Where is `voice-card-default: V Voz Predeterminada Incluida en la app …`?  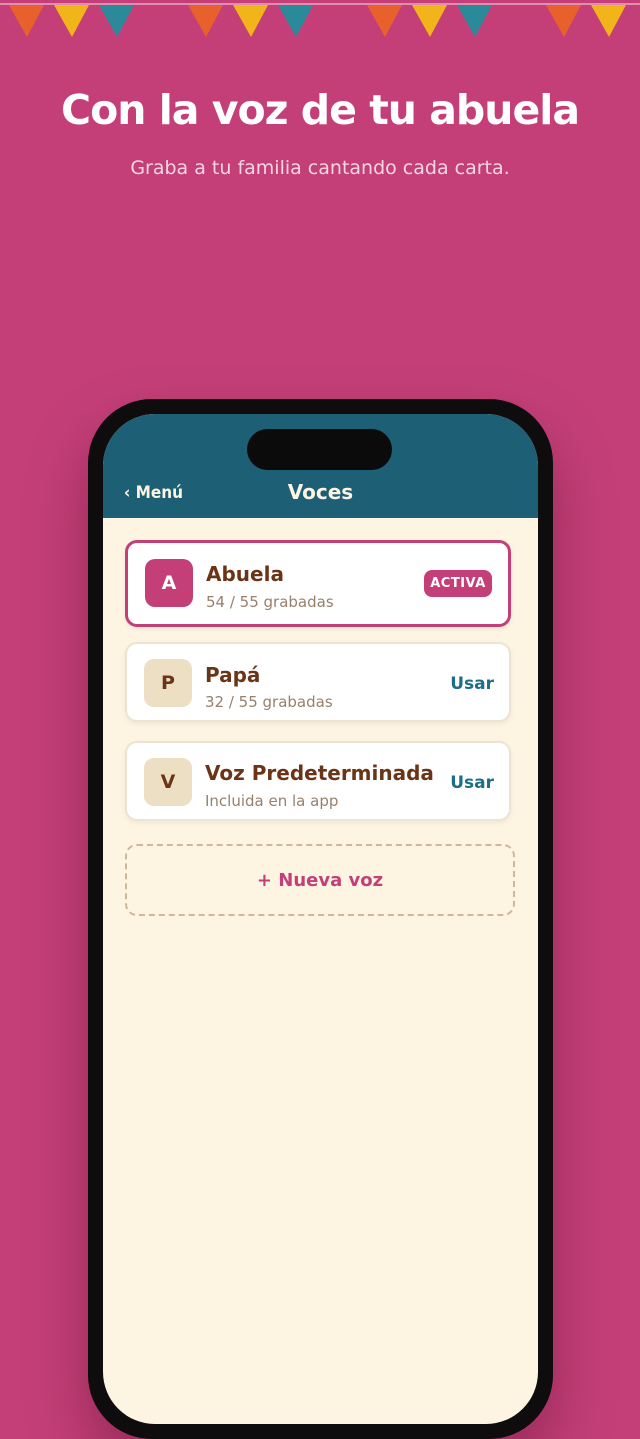 voice-card-default: V Voz Predeterminada Incluida en la app … is located at coordinates (318, 781).